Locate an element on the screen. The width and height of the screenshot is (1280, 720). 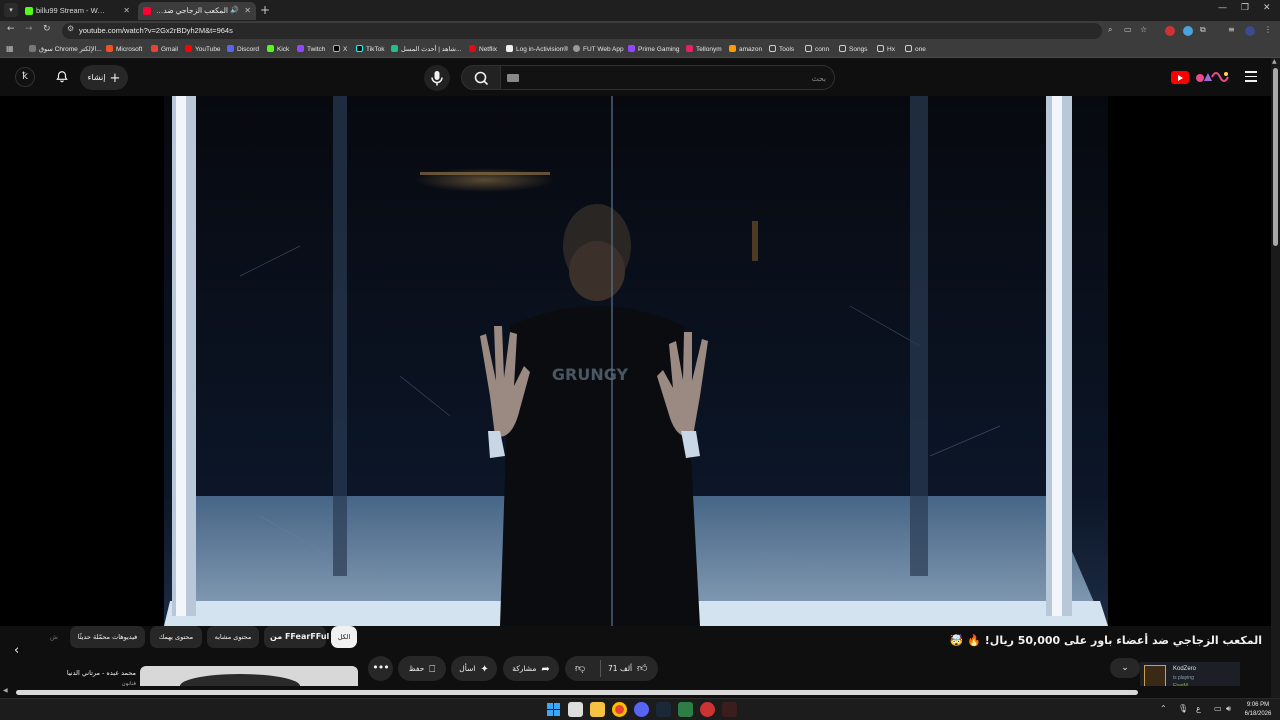
forward-icon: → is located at coordinates (29, 29).